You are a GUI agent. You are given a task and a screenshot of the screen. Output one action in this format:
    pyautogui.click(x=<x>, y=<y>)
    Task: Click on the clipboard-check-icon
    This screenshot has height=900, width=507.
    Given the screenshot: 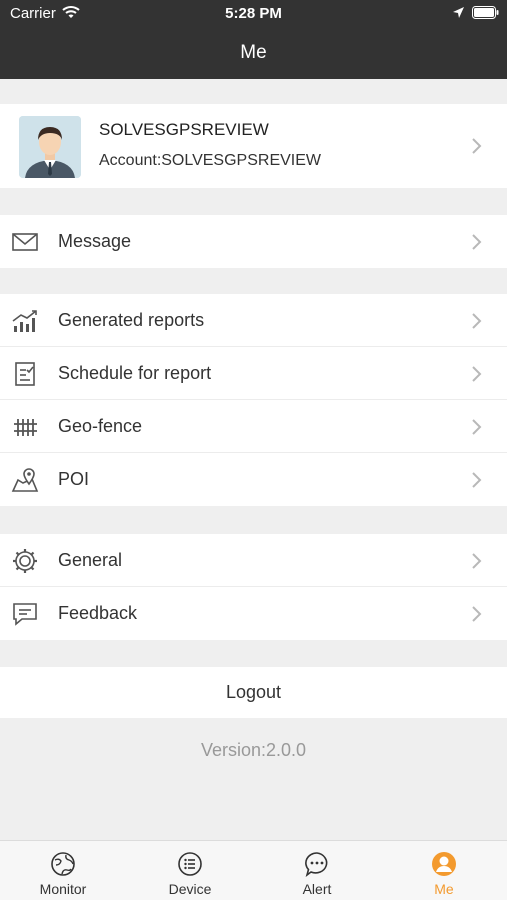 What is the action you would take?
    pyautogui.click(x=25, y=374)
    